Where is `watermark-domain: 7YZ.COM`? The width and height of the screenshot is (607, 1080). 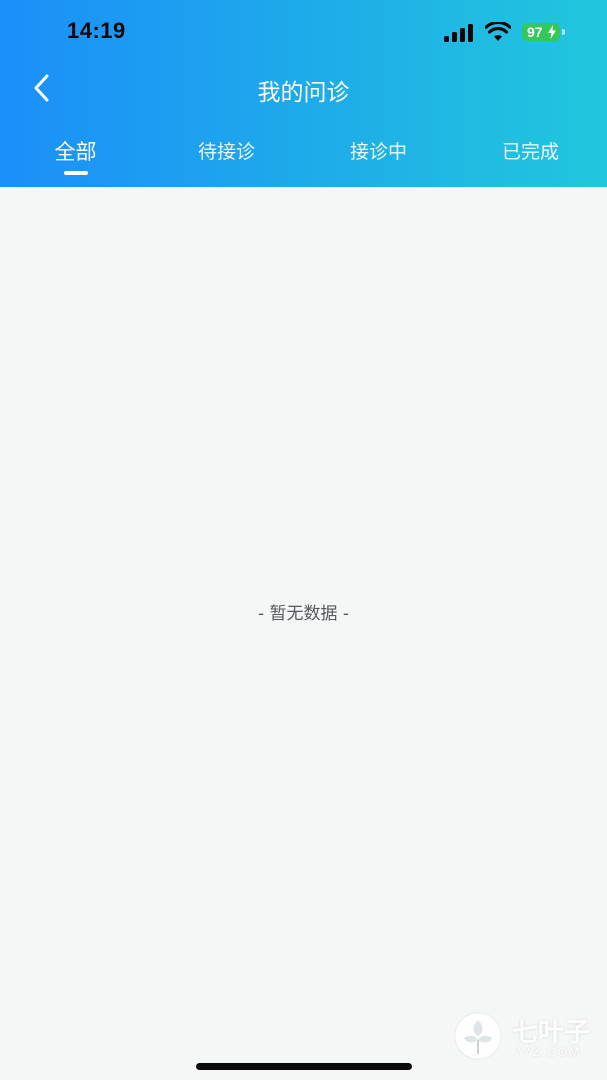 watermark-domain: 7YZ.COM is located at coordinates (548, 1052).